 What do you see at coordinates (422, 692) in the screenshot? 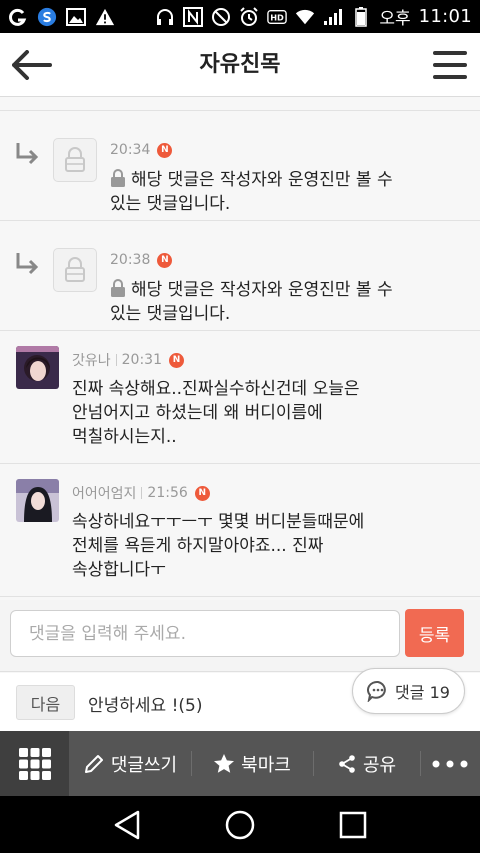
I see `comment-count-label: 댓글 19` at bounding box center [422, 692].